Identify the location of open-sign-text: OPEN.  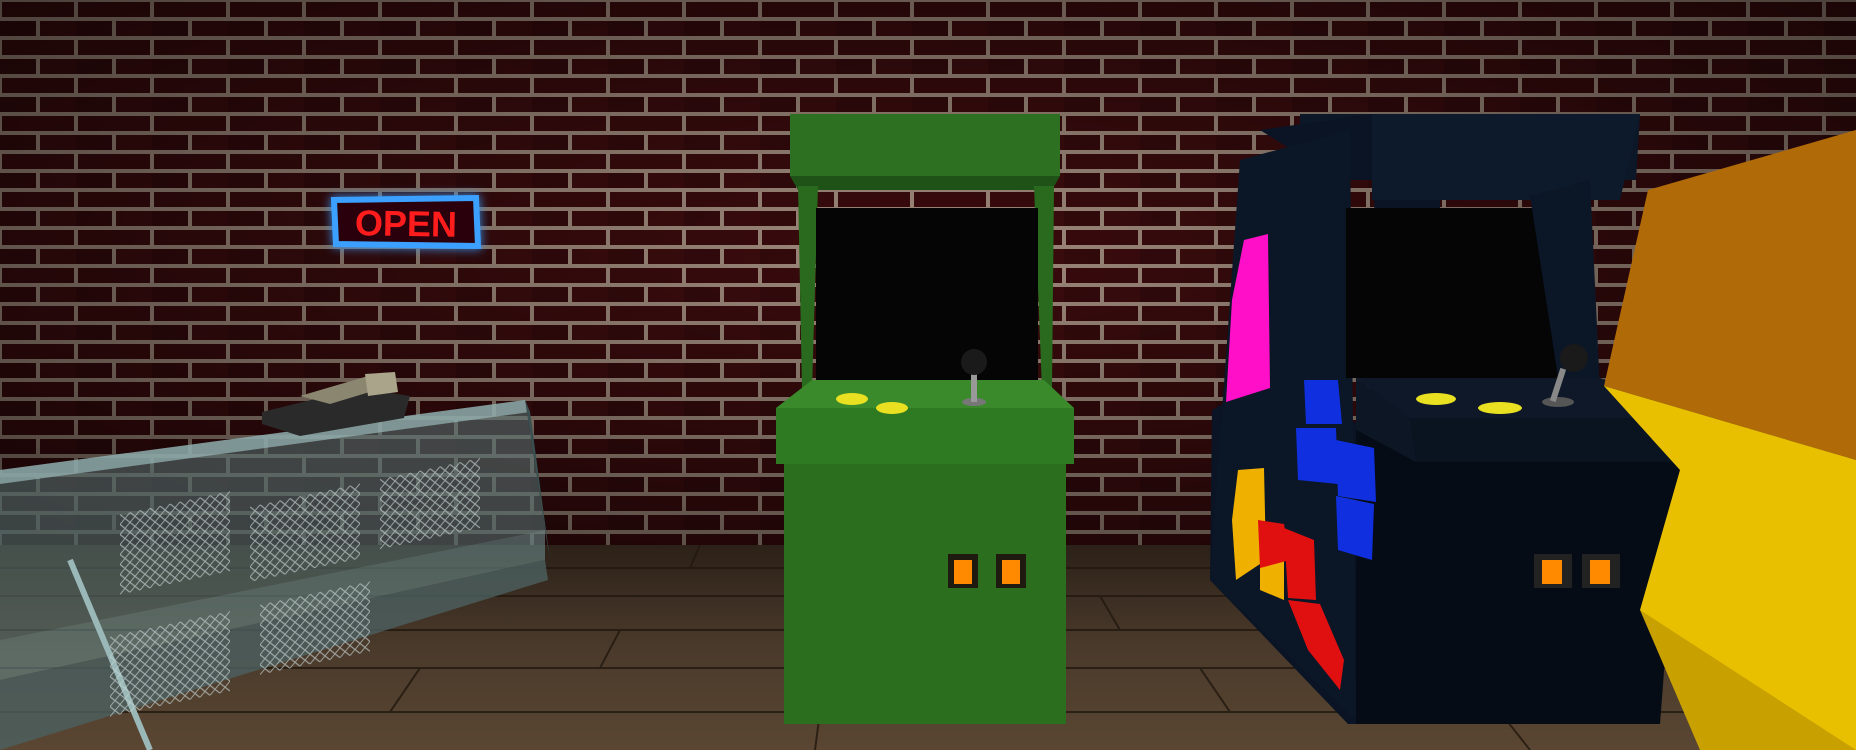
(406, 223).